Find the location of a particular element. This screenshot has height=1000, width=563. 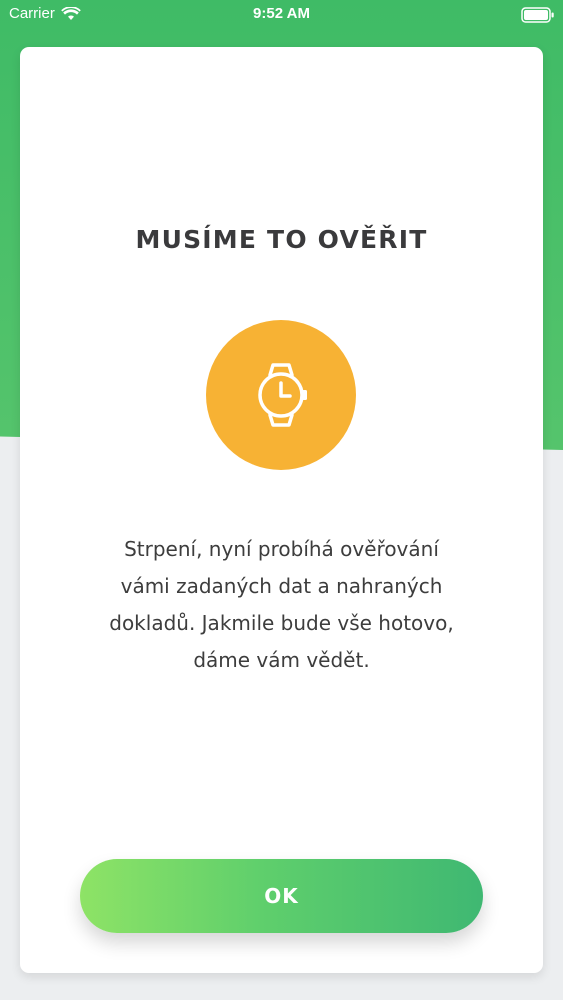

page-title: MUSÍME TO OVĚŘIT is located at coordinates (281, 239).